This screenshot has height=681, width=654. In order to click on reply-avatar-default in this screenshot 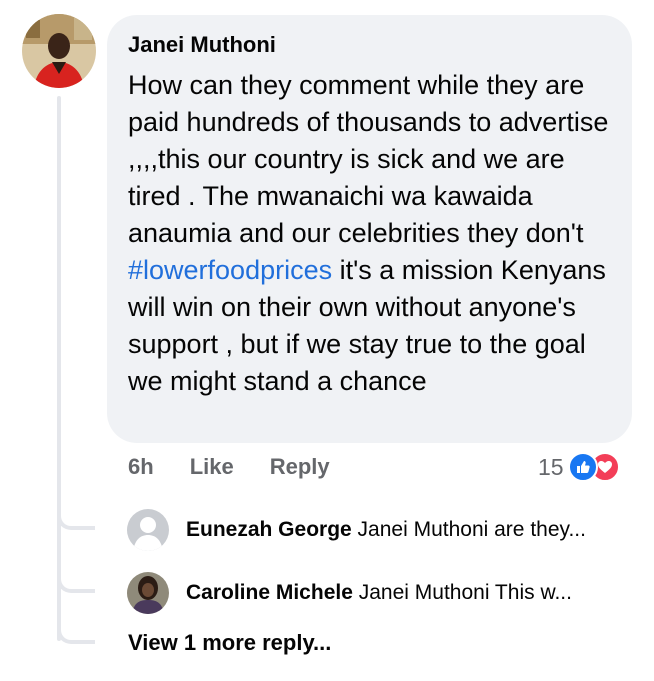, I will do `click(148, 530)`.